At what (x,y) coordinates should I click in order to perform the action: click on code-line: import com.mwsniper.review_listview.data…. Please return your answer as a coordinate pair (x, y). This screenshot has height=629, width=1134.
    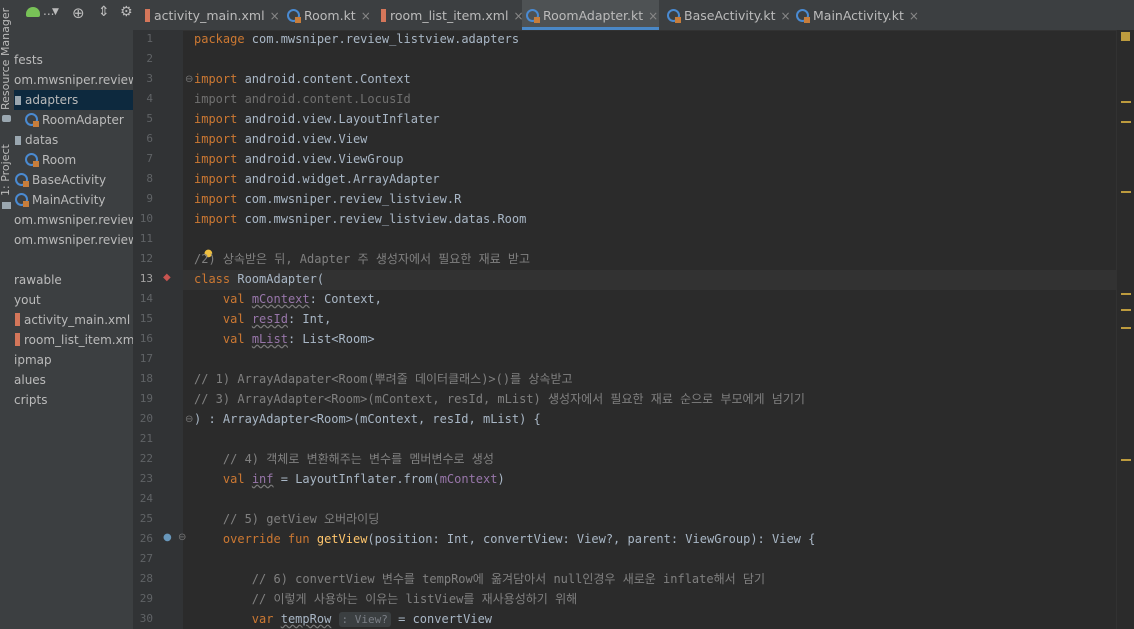
    Looking at the image, I should click on (654, 219).